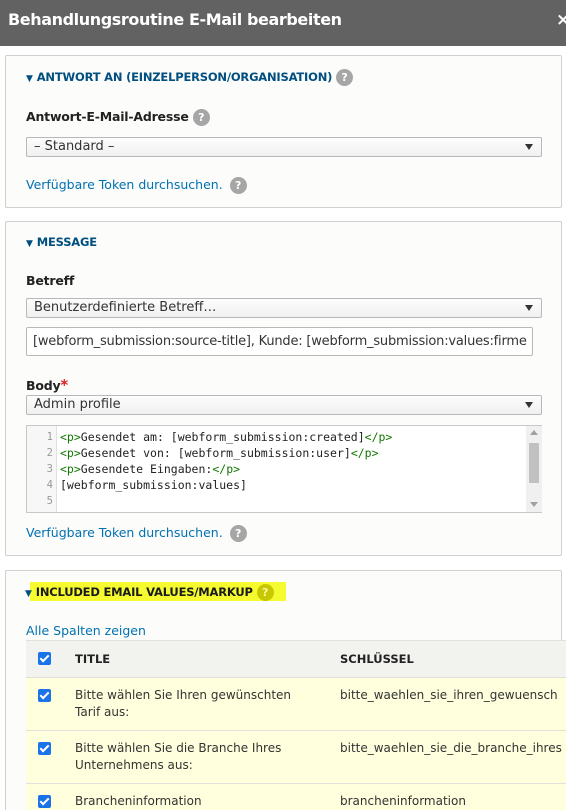 The image size is (566, 810). I want to click on close-icon: ×, so click(561, 20).